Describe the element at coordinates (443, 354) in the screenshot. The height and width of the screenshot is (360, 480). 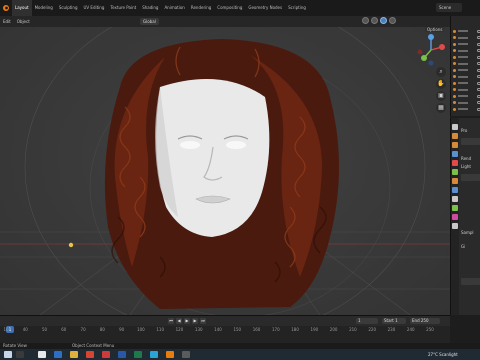
I see `weather-widget: 27°C Scanlight` at that location.